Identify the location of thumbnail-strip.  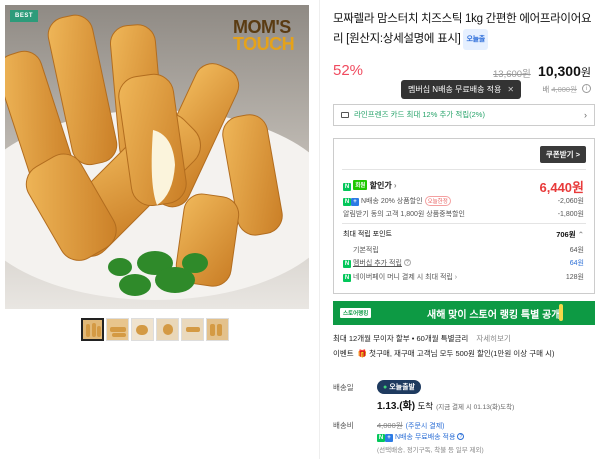
(155, 329).